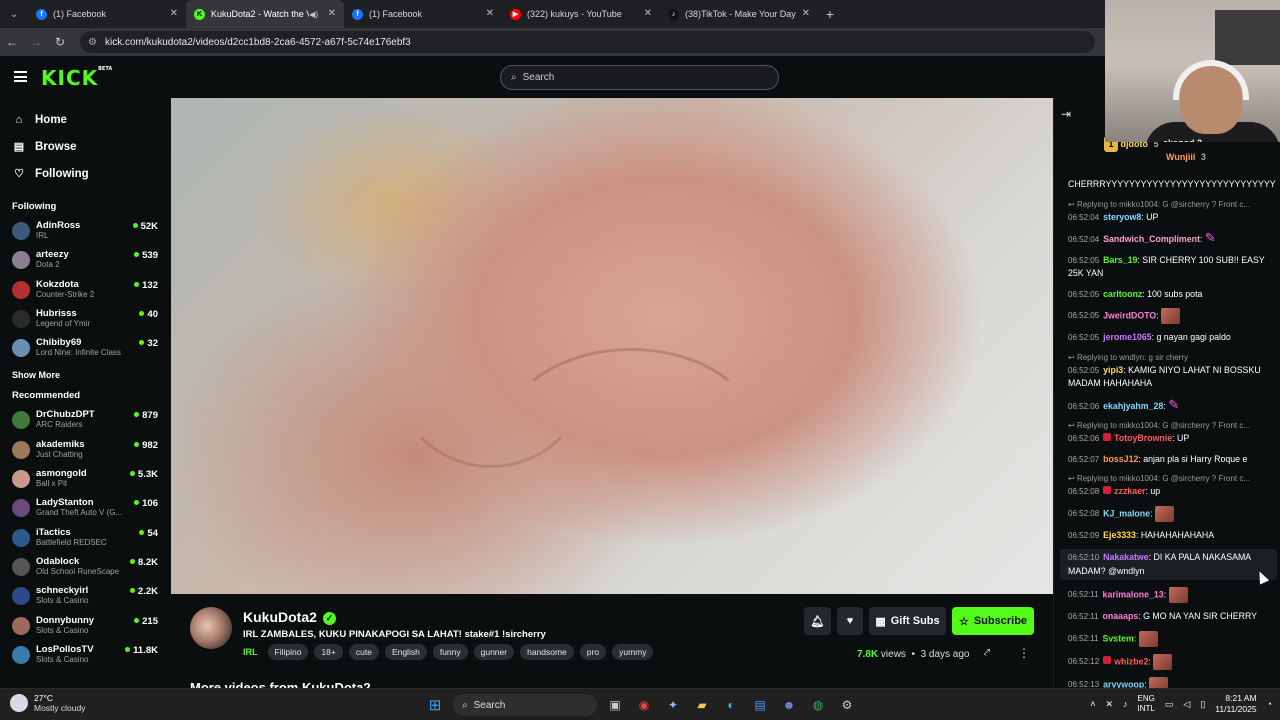 The image size is (1280, 720). I want to click on channel-avatar, so click(211, 628).